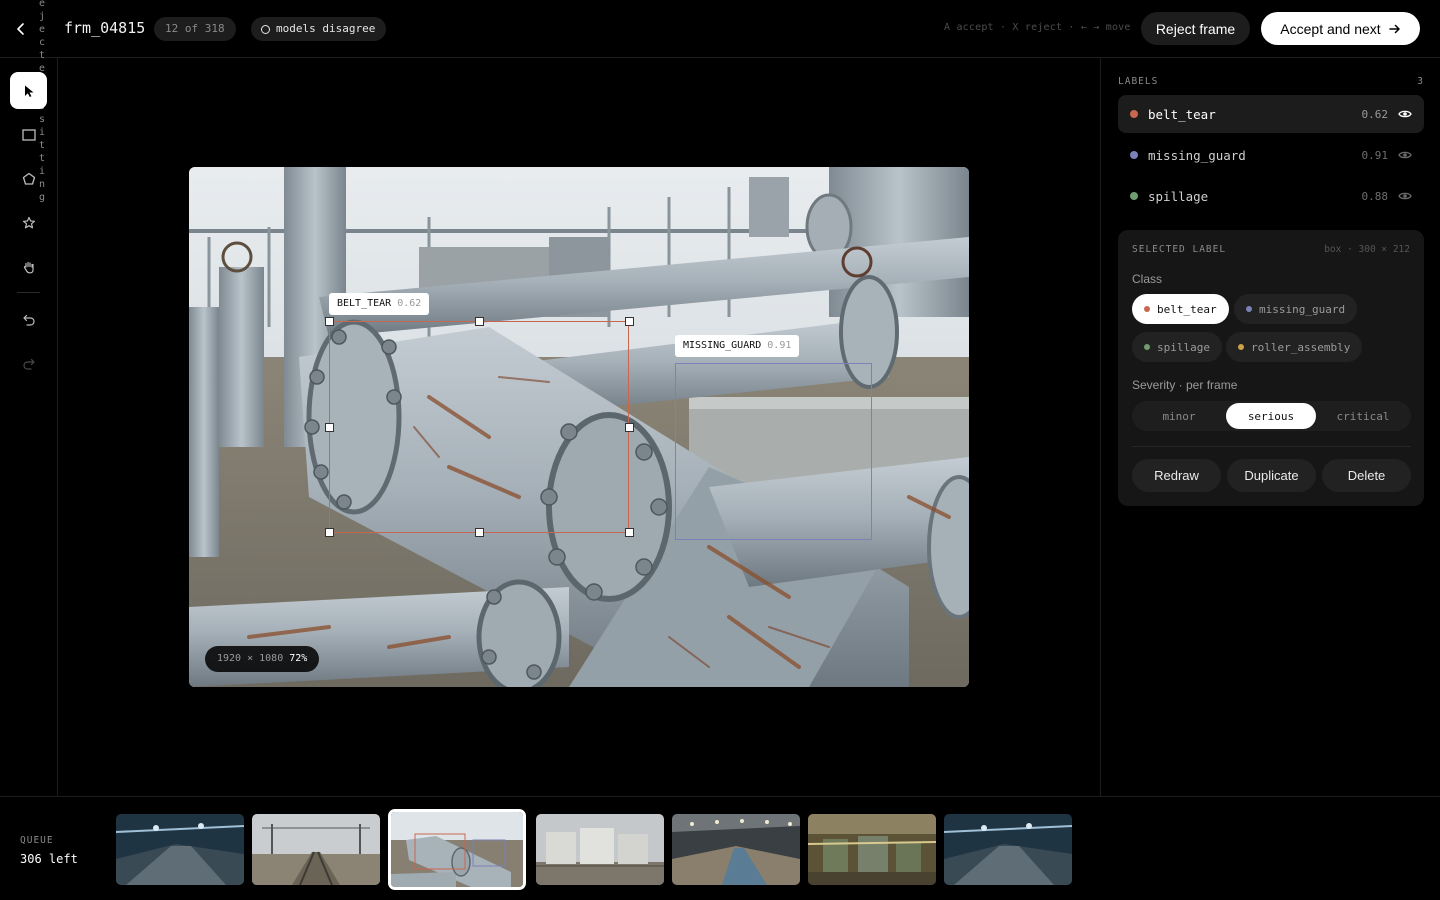 The image size is (1440, 900). Describe the element at coordinates (779, 345) in the screenshot. I see `box-tag-confidence: 0.91` at that location.